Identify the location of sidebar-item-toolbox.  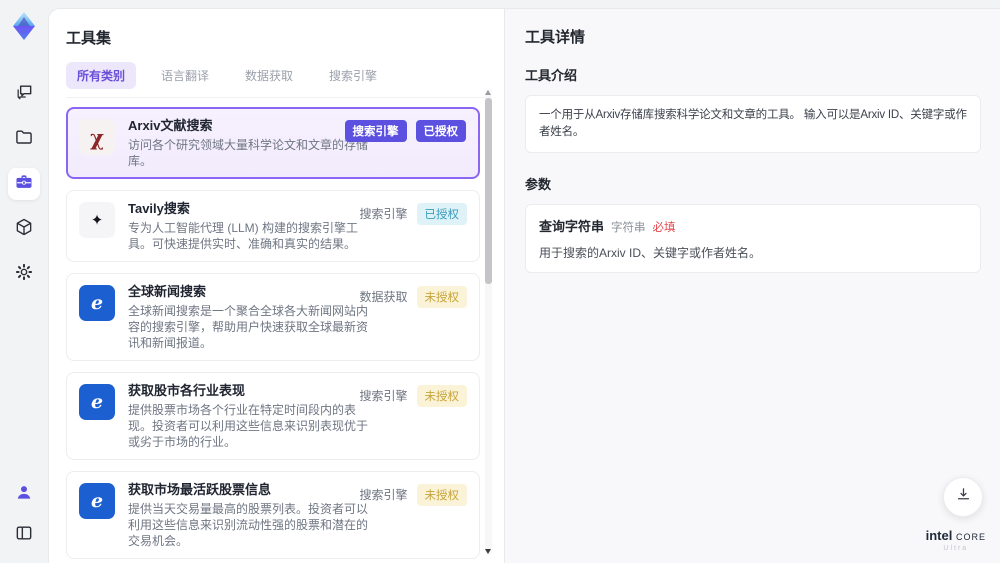
(24, 184).